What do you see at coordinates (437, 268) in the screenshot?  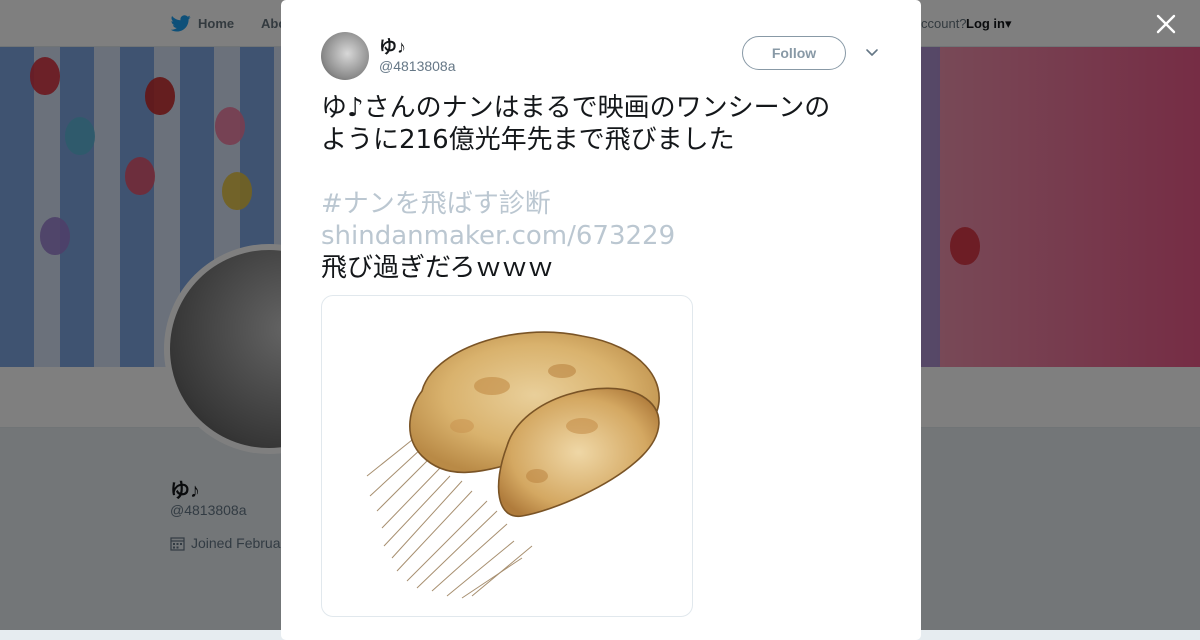 I see `tweet-text-line: 飛び過ぎだろｗｗｗ` at bounding box center [437, 268].